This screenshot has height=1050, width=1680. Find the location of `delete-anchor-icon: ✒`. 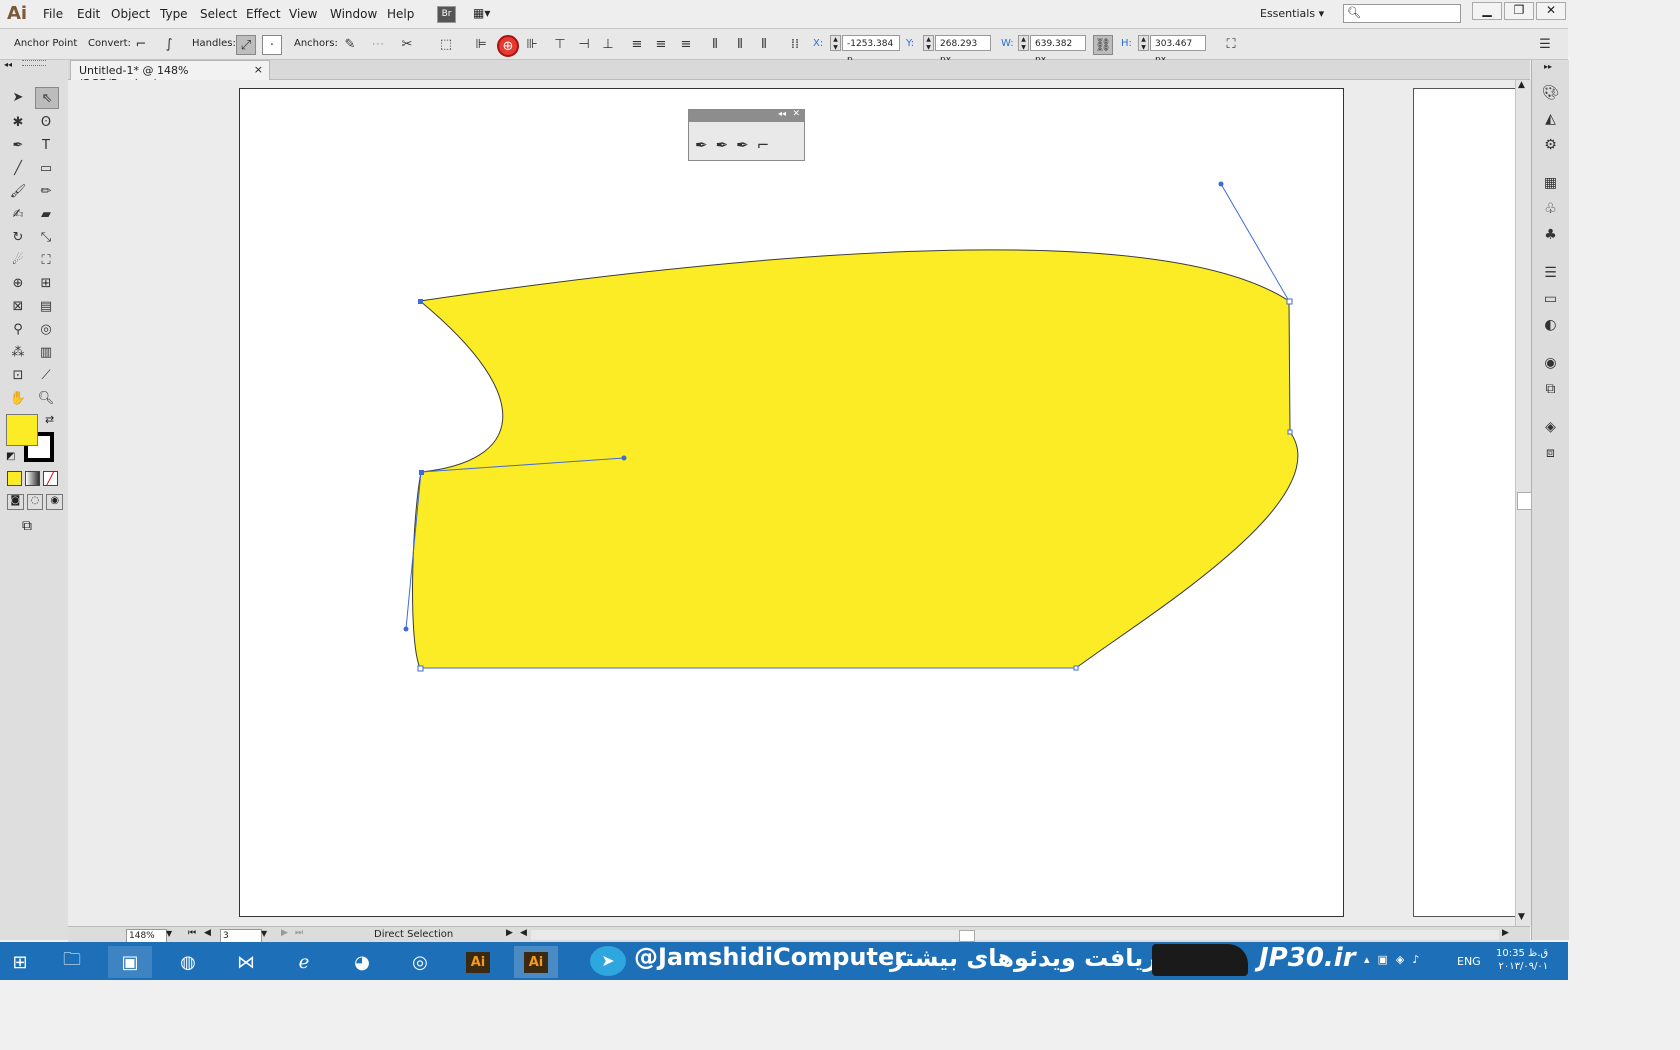

delete-anchor-icon: ✒ is located at coordinates (742, 145).